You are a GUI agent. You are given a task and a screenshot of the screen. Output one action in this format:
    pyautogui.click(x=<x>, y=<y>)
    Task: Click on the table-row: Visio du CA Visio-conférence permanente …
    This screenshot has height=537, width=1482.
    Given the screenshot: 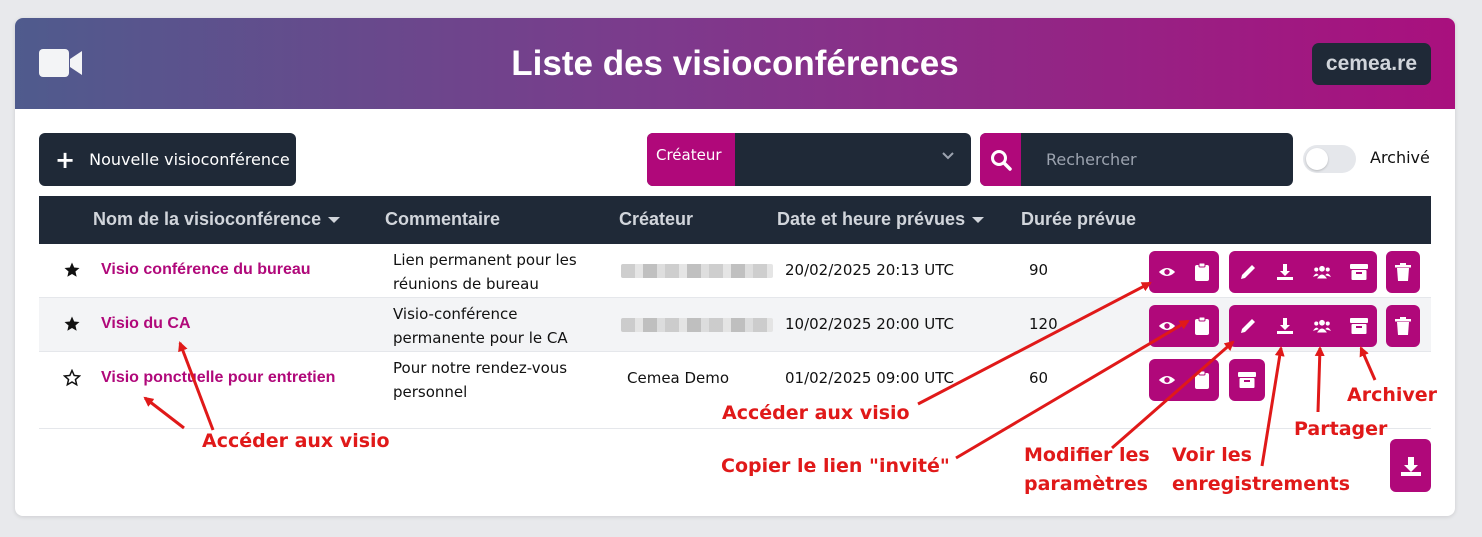 What is the action you would take?
    pyautogui.click(x=735, y=325)
    